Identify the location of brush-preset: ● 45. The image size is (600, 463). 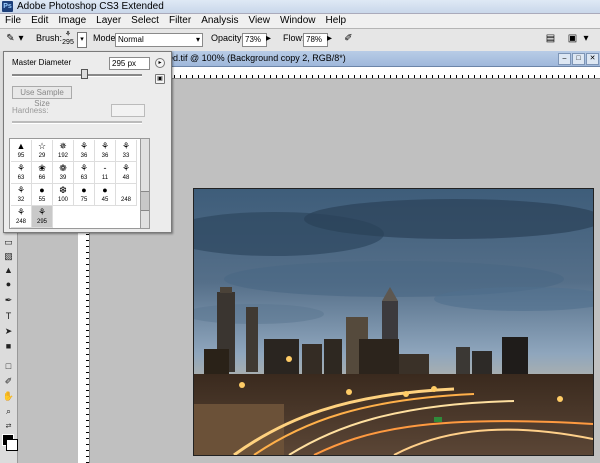
(105, 195).